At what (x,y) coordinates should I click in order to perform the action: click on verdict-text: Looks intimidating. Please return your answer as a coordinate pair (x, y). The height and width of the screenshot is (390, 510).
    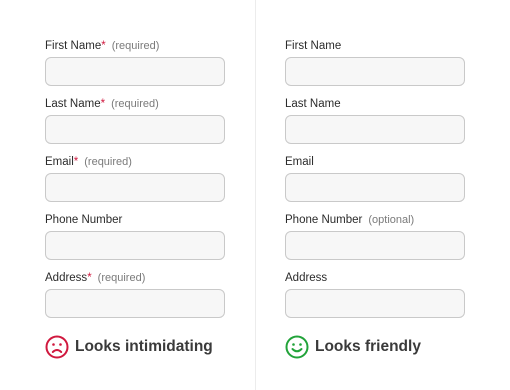
    Looking at the image, I should click on (144, 346).